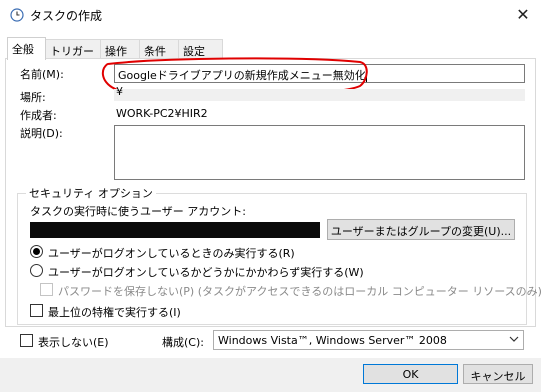  Describe the element at coordinates (514, 340) in the screenshot. I see `chevron-down-icon` at that location.